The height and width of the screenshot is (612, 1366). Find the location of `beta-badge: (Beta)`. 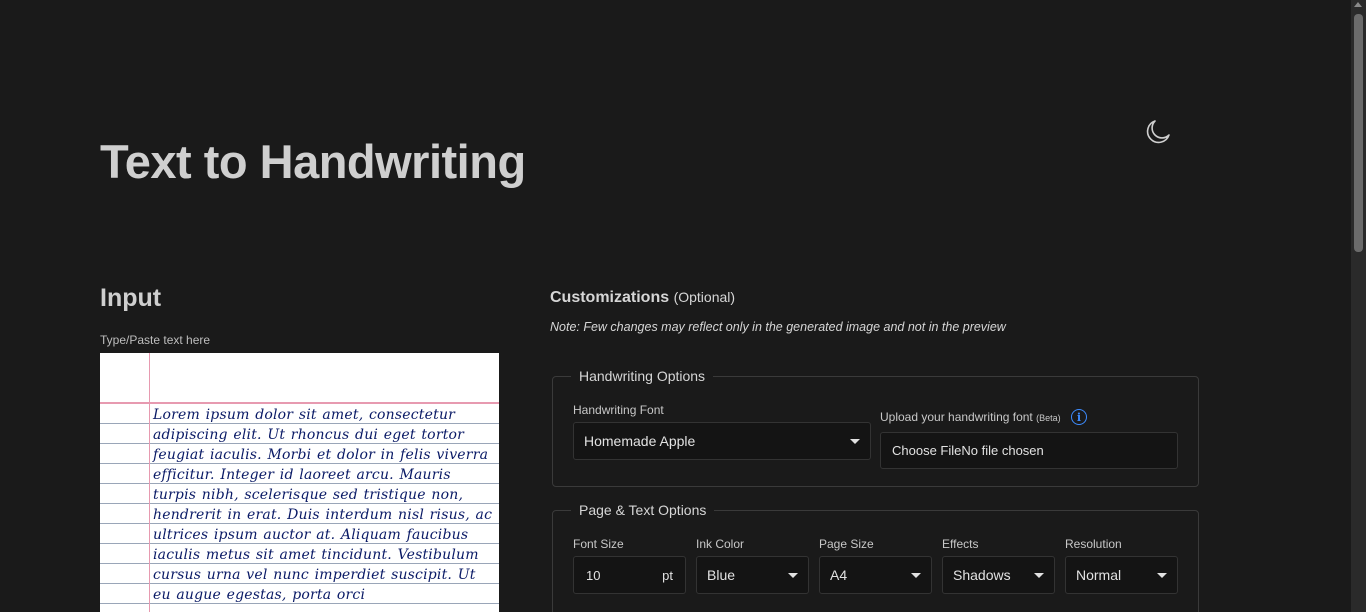

beta-badge: (Beta) is located at coordinates (1048, 418).